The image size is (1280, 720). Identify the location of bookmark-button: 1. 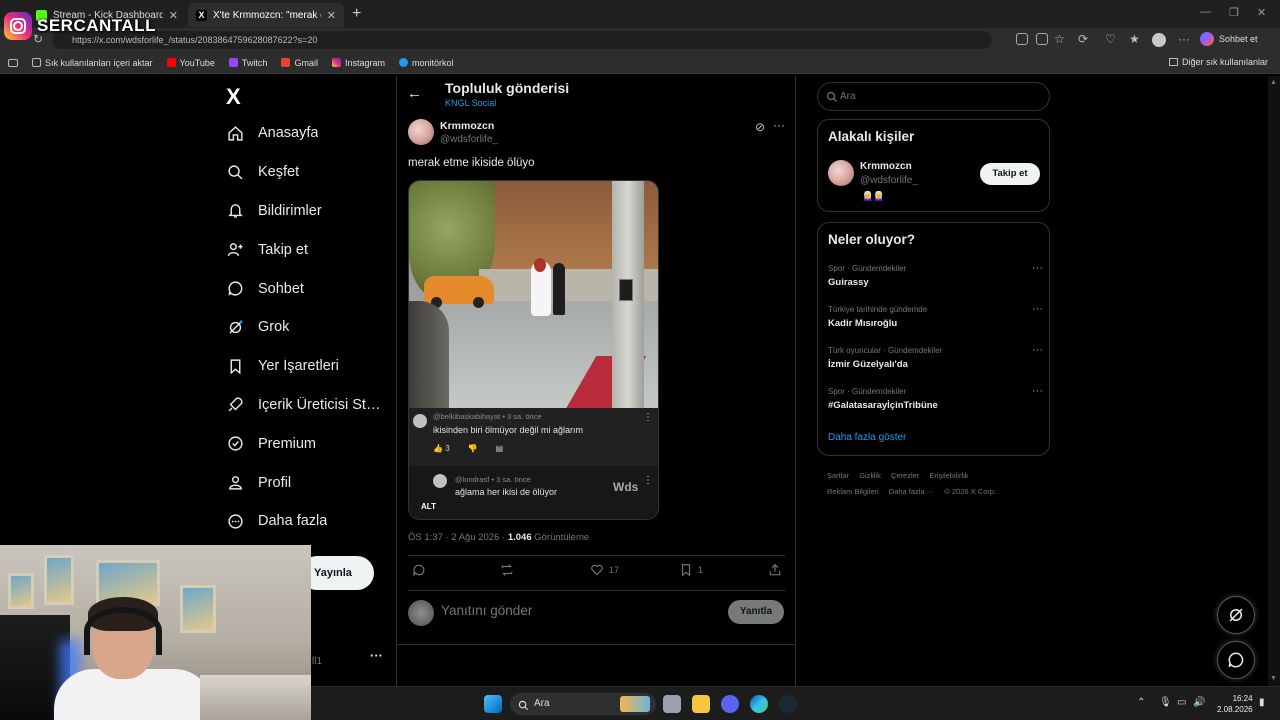
(691, 570).